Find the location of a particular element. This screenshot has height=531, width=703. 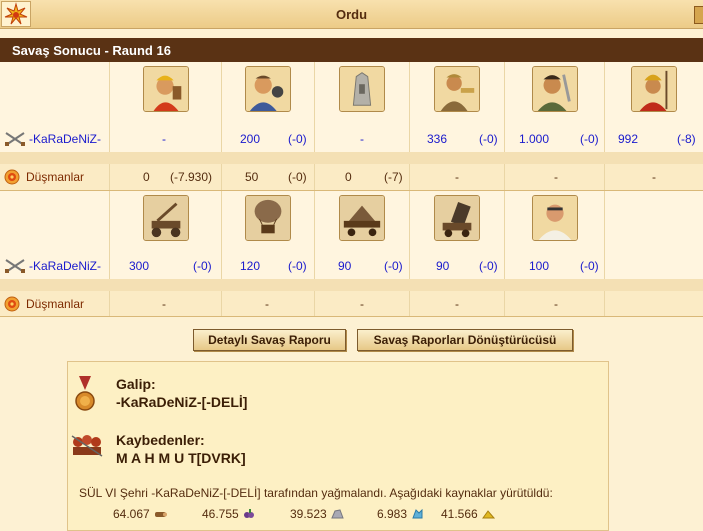

resource-amount: 46.755 is located at coordinates (220, 514).